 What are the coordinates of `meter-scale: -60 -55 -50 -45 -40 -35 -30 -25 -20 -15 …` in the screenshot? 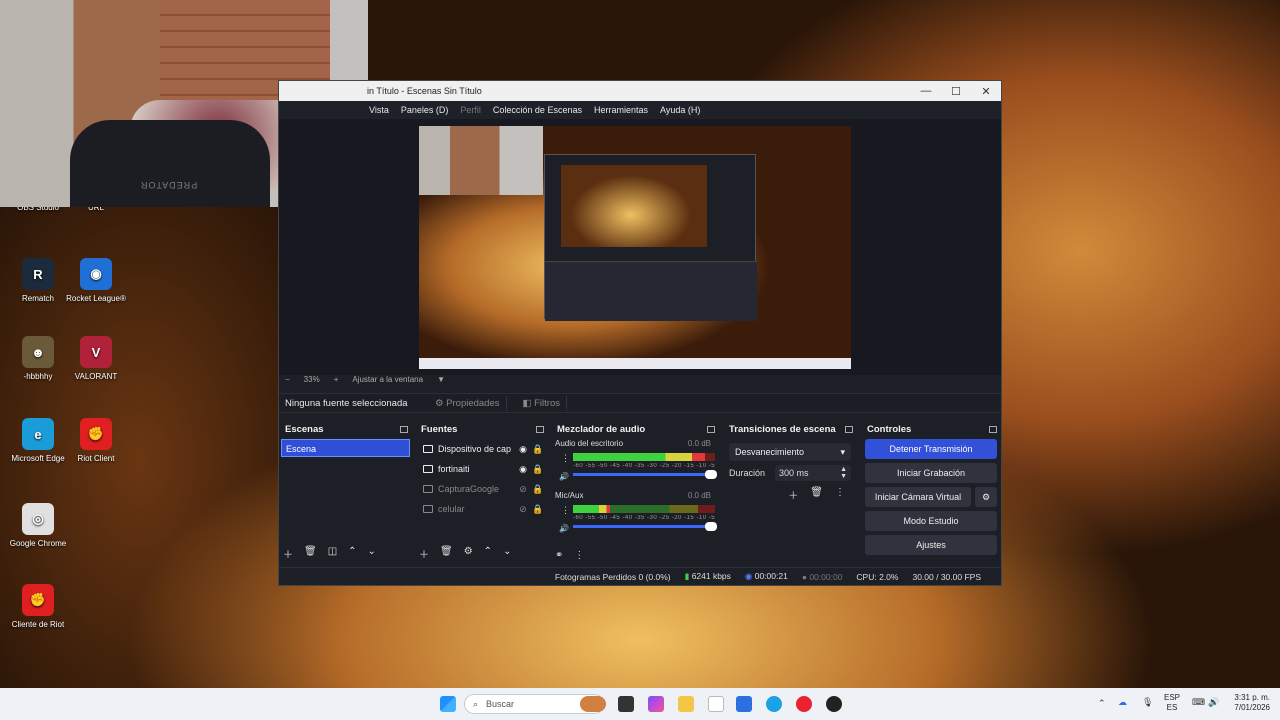 It's located at (644, 466).